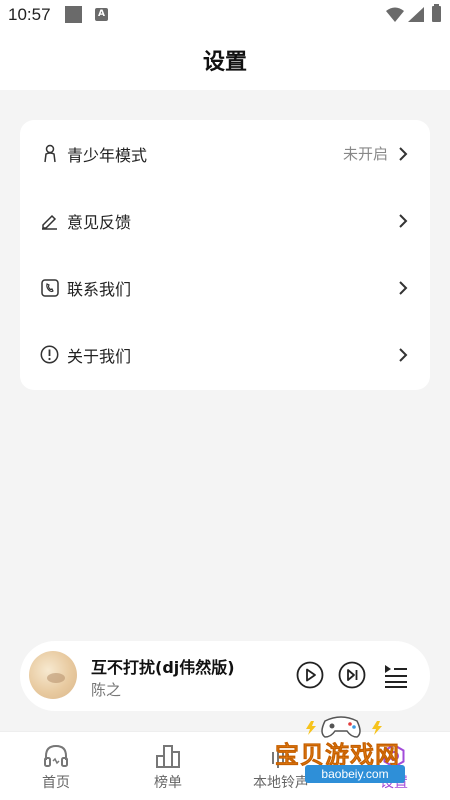 The height and width of the screenshot is (800, 450). What do you see at coordinates (310, 675) in the screenshot?
I see `play-button` at bounding box center [310, 675].